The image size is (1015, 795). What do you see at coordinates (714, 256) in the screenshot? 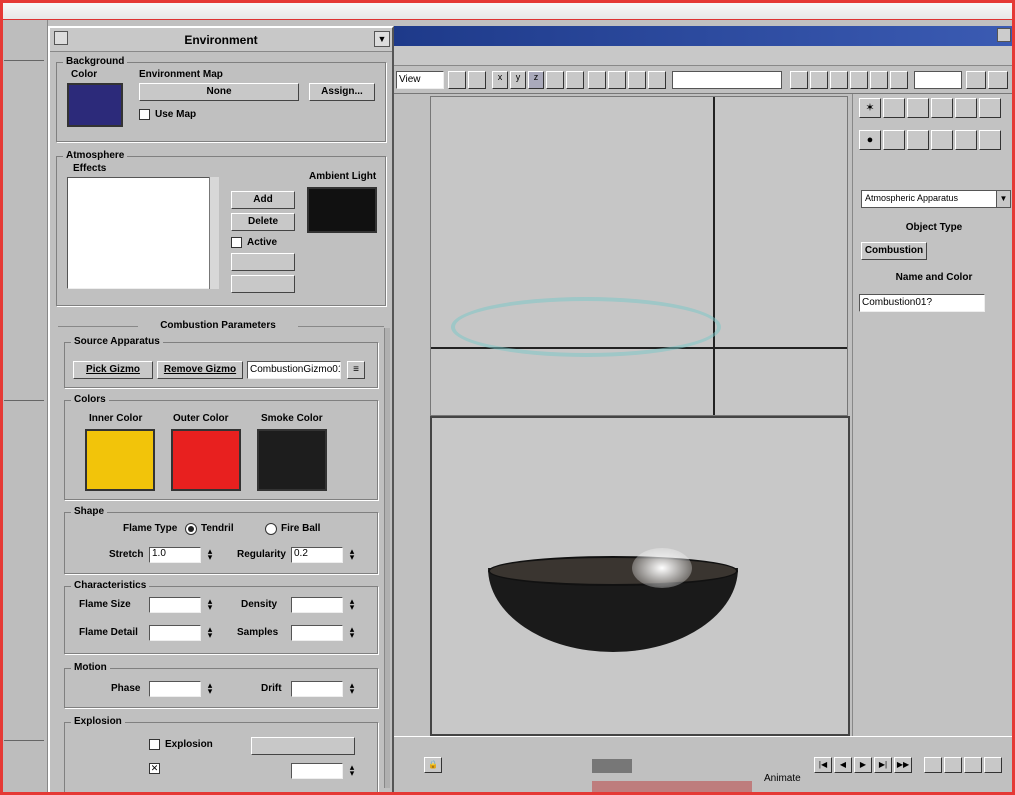
I see `grid-axis-vertical` at bounding box center [714, 256].